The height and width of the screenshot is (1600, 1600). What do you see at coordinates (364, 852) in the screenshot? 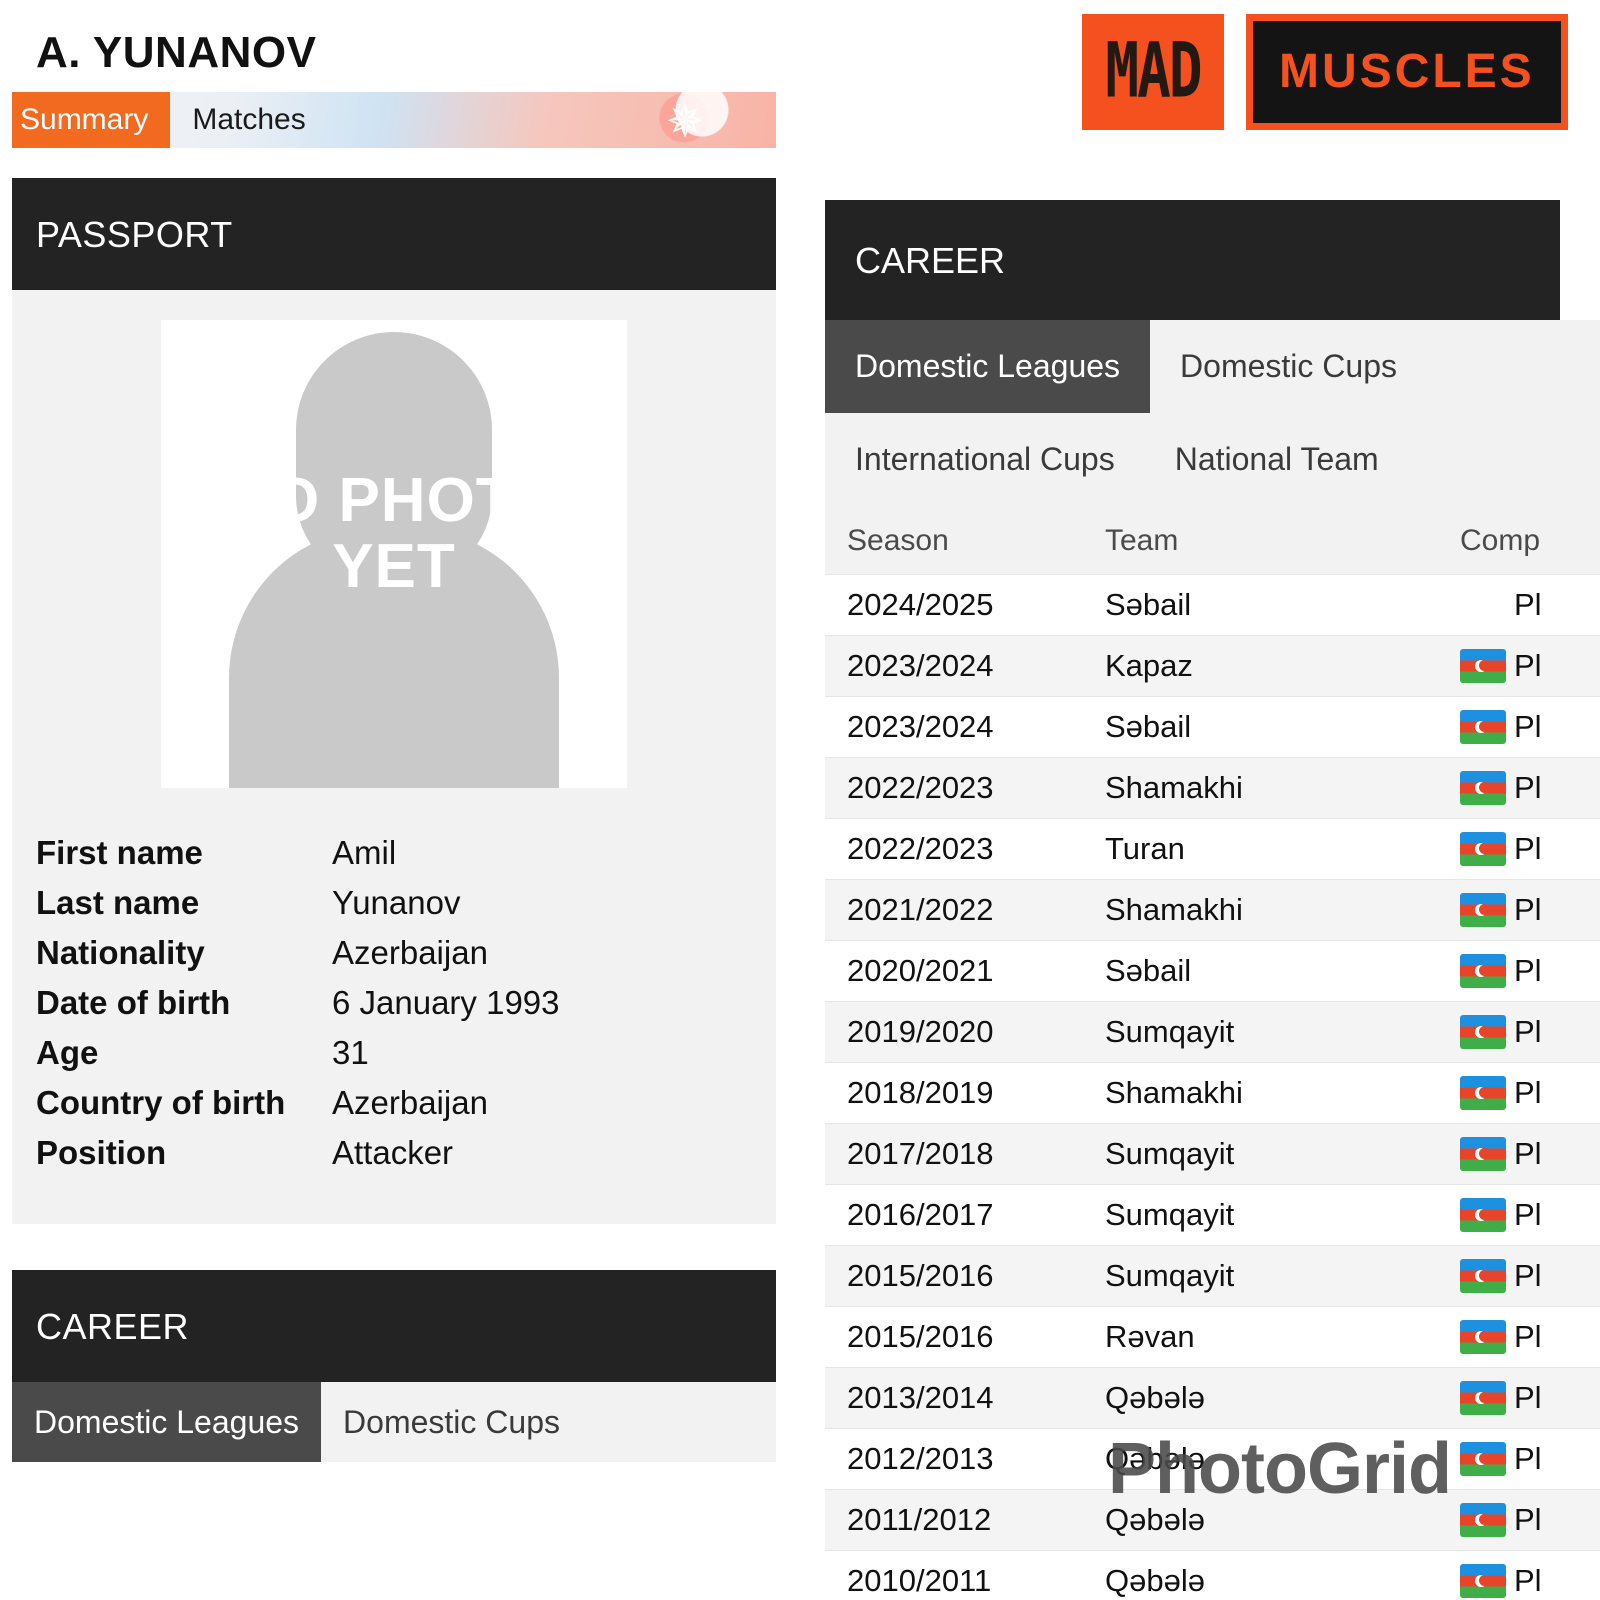
I see `field-value: Amil` at bounding box center [364, 852].